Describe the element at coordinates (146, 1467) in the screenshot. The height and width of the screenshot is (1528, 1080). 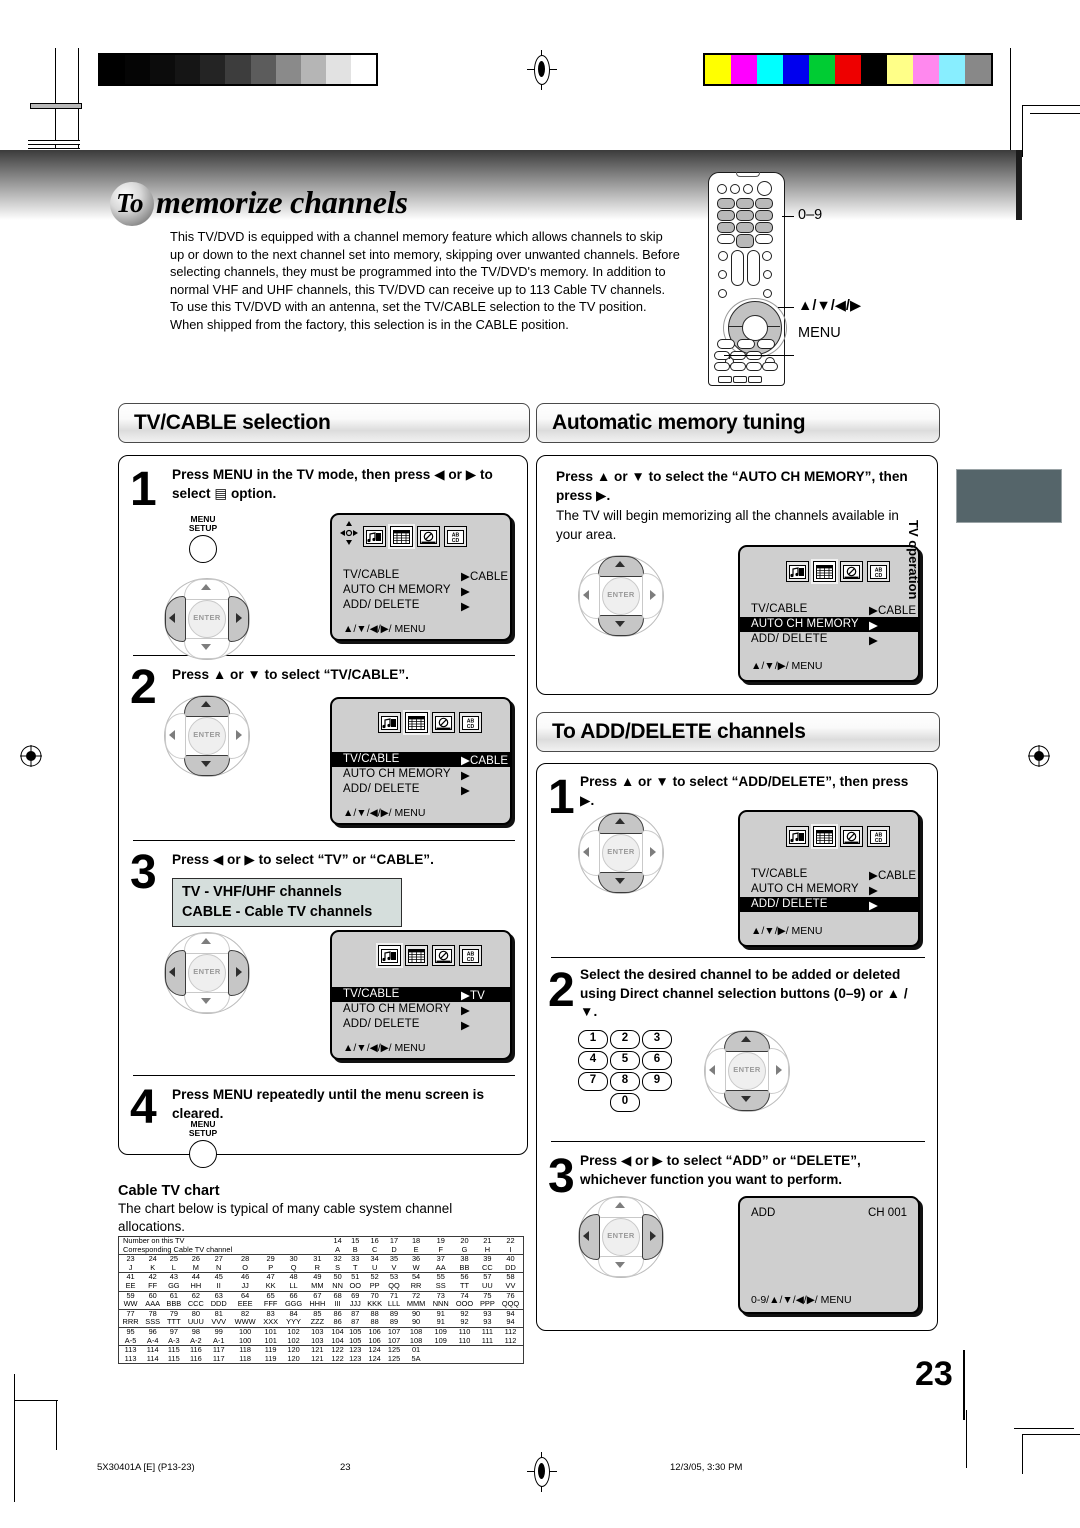
I see `footer-part-number: 5X30401A [E] (P13-23)` at that location.